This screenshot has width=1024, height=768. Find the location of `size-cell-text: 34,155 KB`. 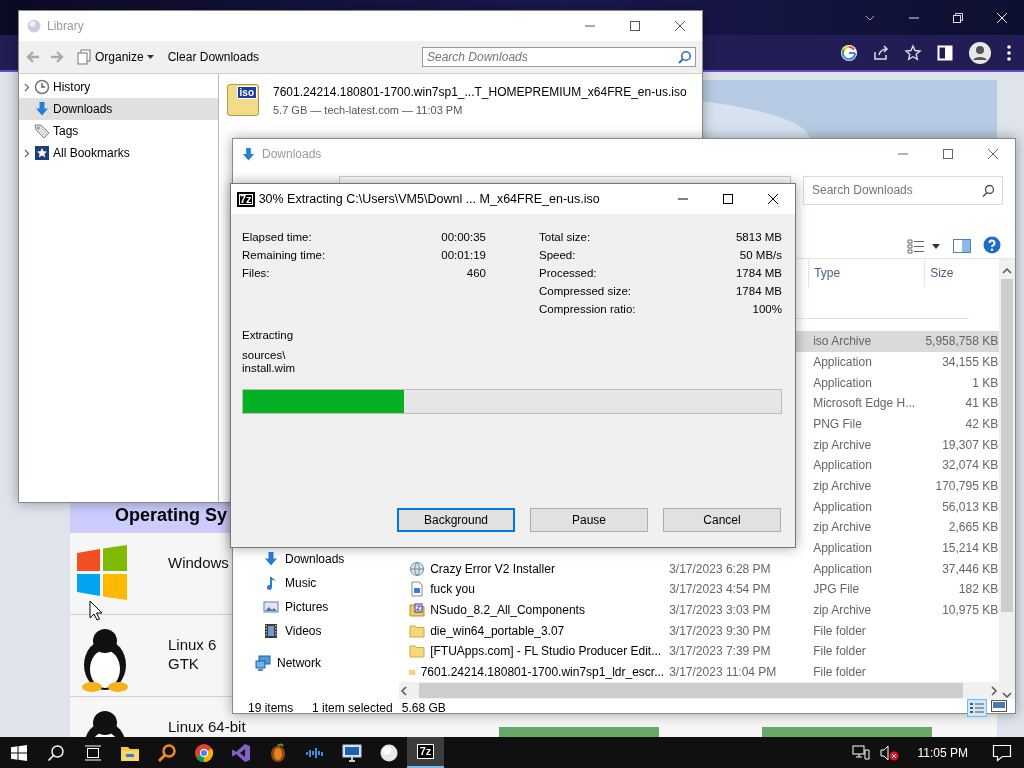

size-cell-text: 34,155 KB is located at coordinates (970, 362).